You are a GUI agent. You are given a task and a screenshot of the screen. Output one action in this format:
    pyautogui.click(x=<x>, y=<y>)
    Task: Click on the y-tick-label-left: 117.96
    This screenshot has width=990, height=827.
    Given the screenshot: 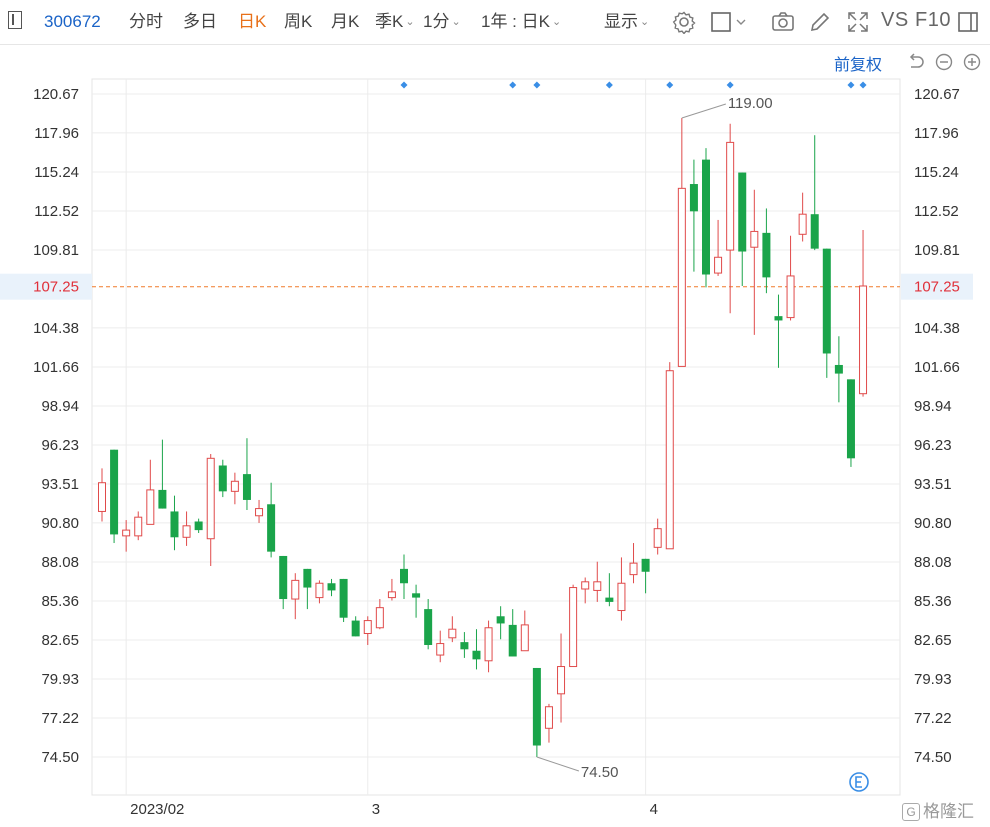 What is the action you would take?
    pyautogui.click(x=56, y=133)
    